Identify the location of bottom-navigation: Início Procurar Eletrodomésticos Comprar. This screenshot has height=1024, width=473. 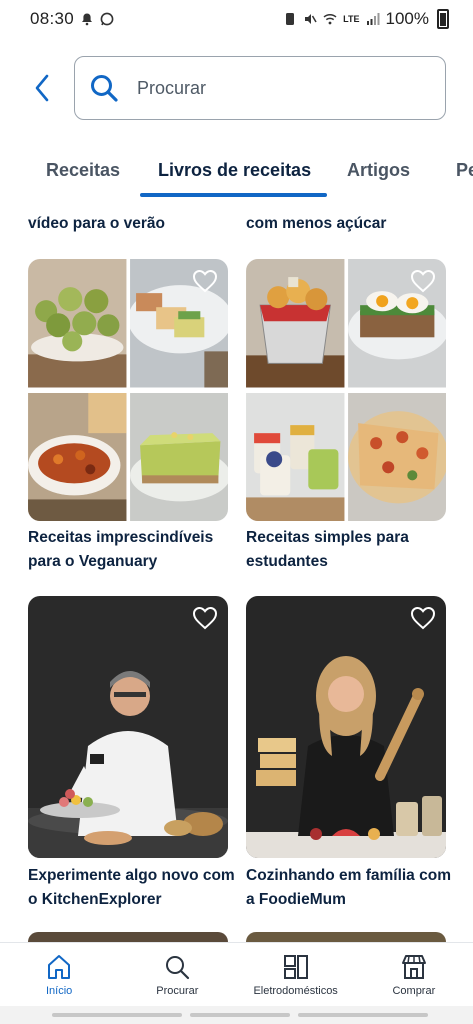
(236, 974).